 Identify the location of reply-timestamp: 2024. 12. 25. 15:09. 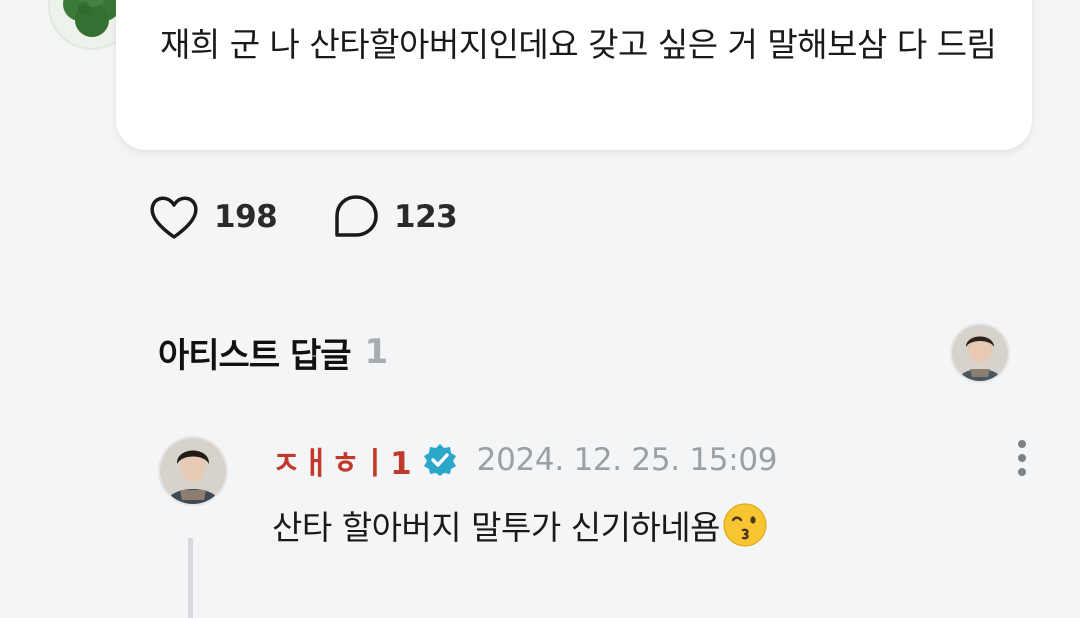
(627, 460).